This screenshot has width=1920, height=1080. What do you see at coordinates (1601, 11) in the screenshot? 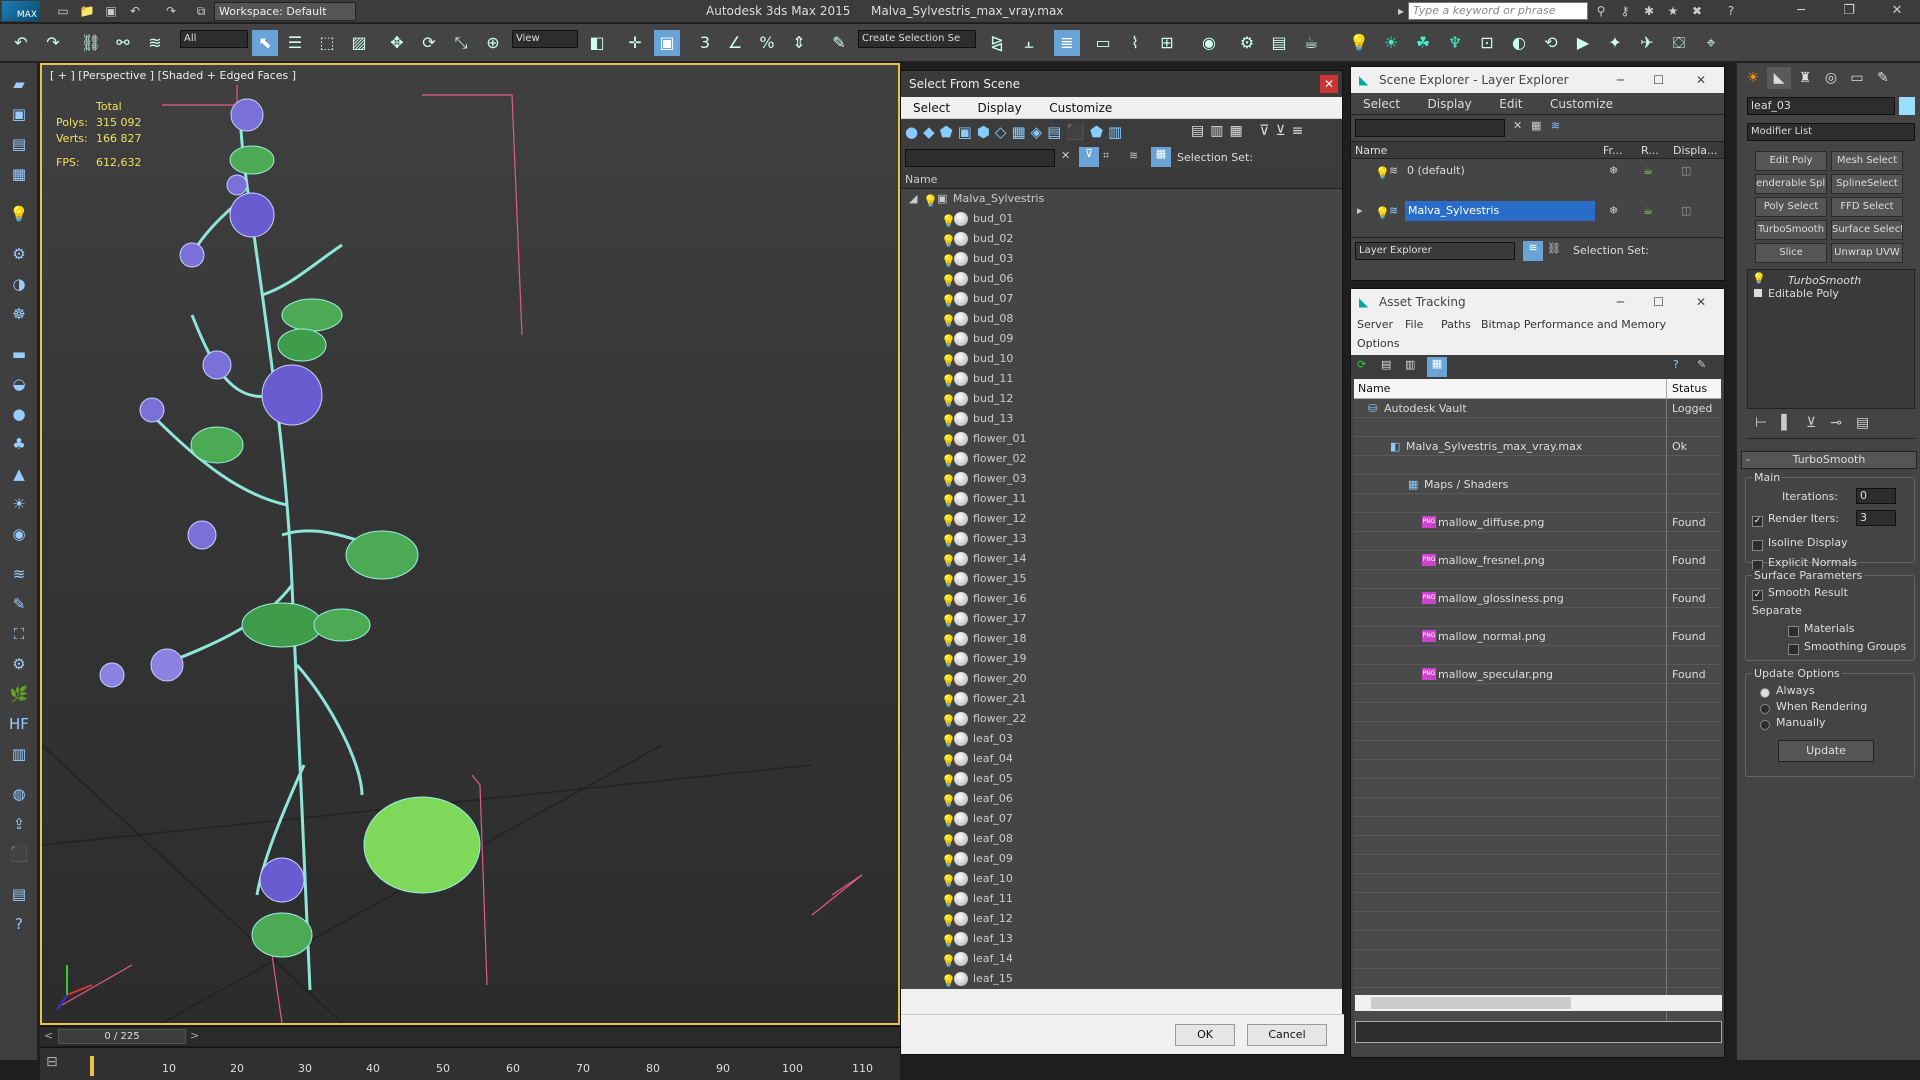
I see `binoculars-icon: ⚲` at bounding box center [1601, 11].